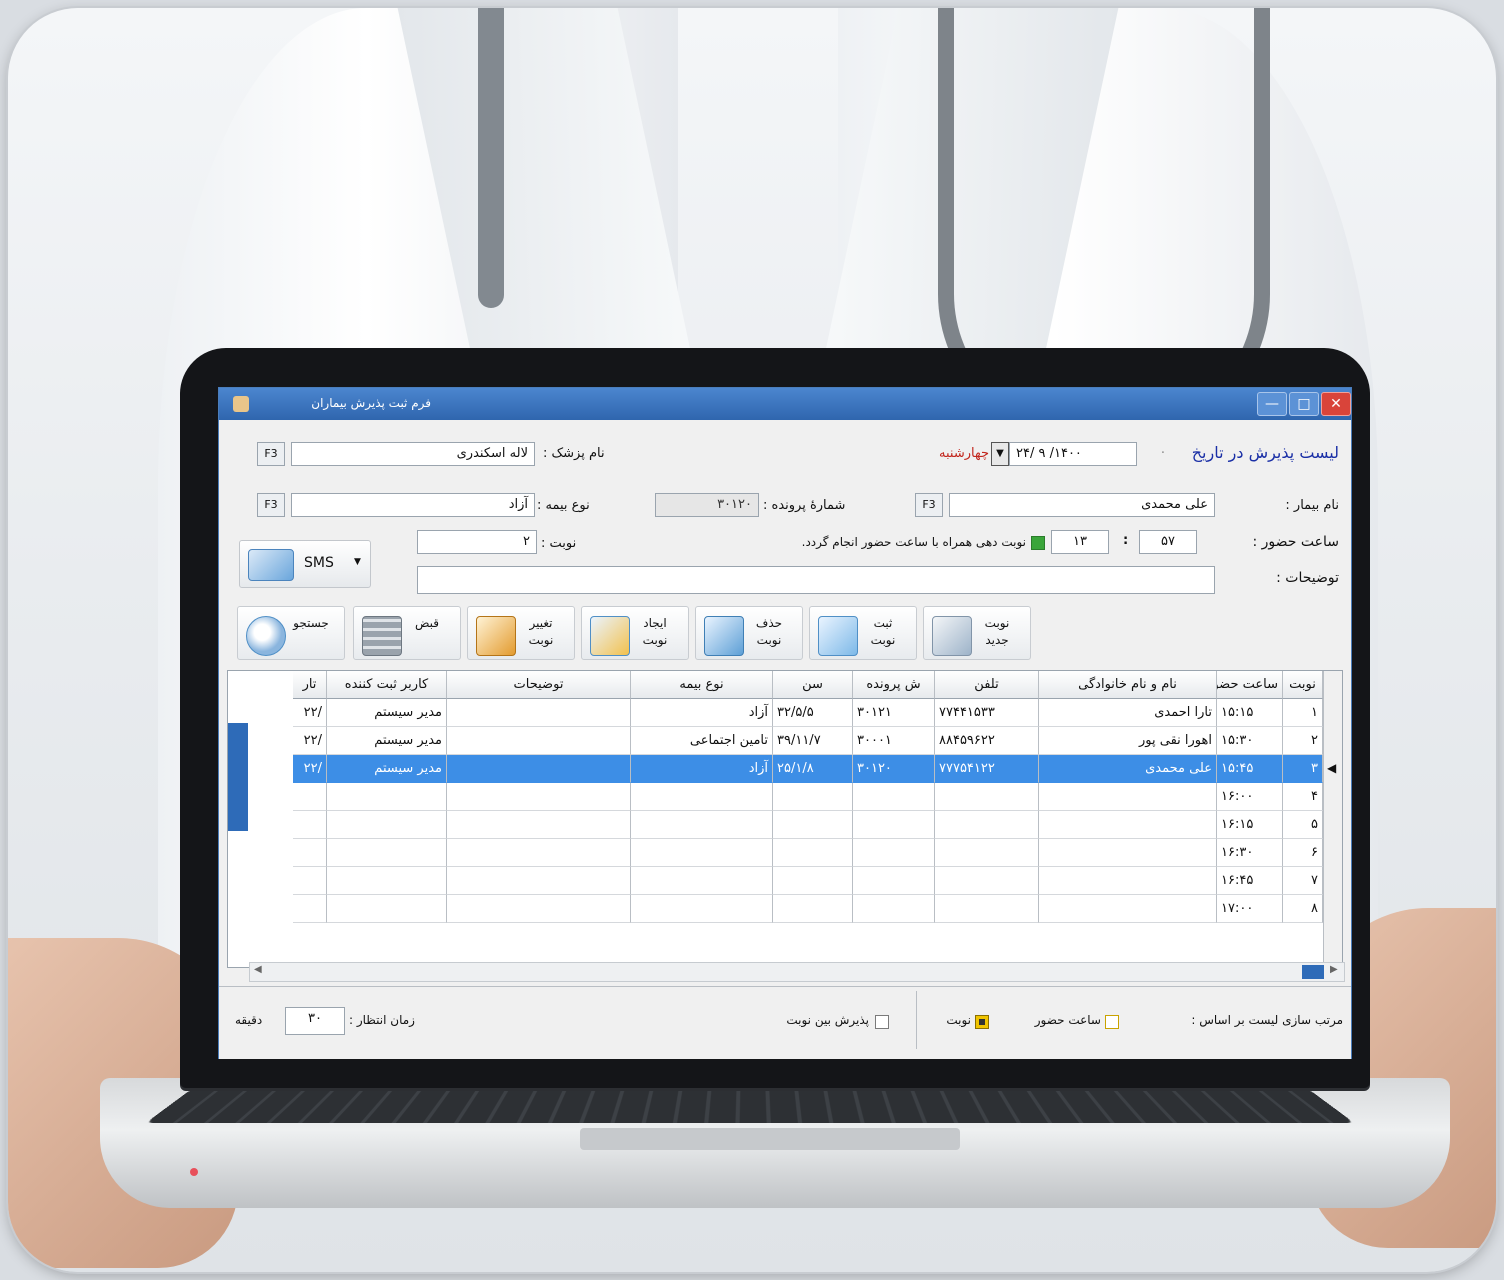  I want to click on sort-arrival-checkbox, so click(1112, 1022).